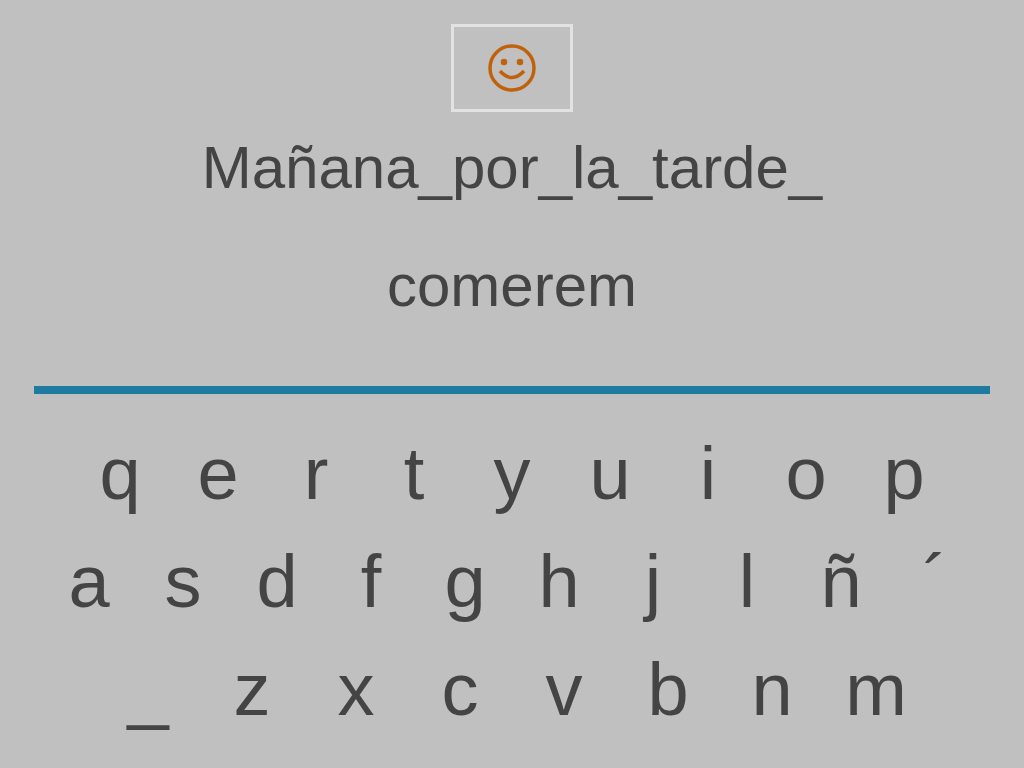  Describe the element at coordinates (252, 690) in the screenshot. I see `letter-key: z` at that location.